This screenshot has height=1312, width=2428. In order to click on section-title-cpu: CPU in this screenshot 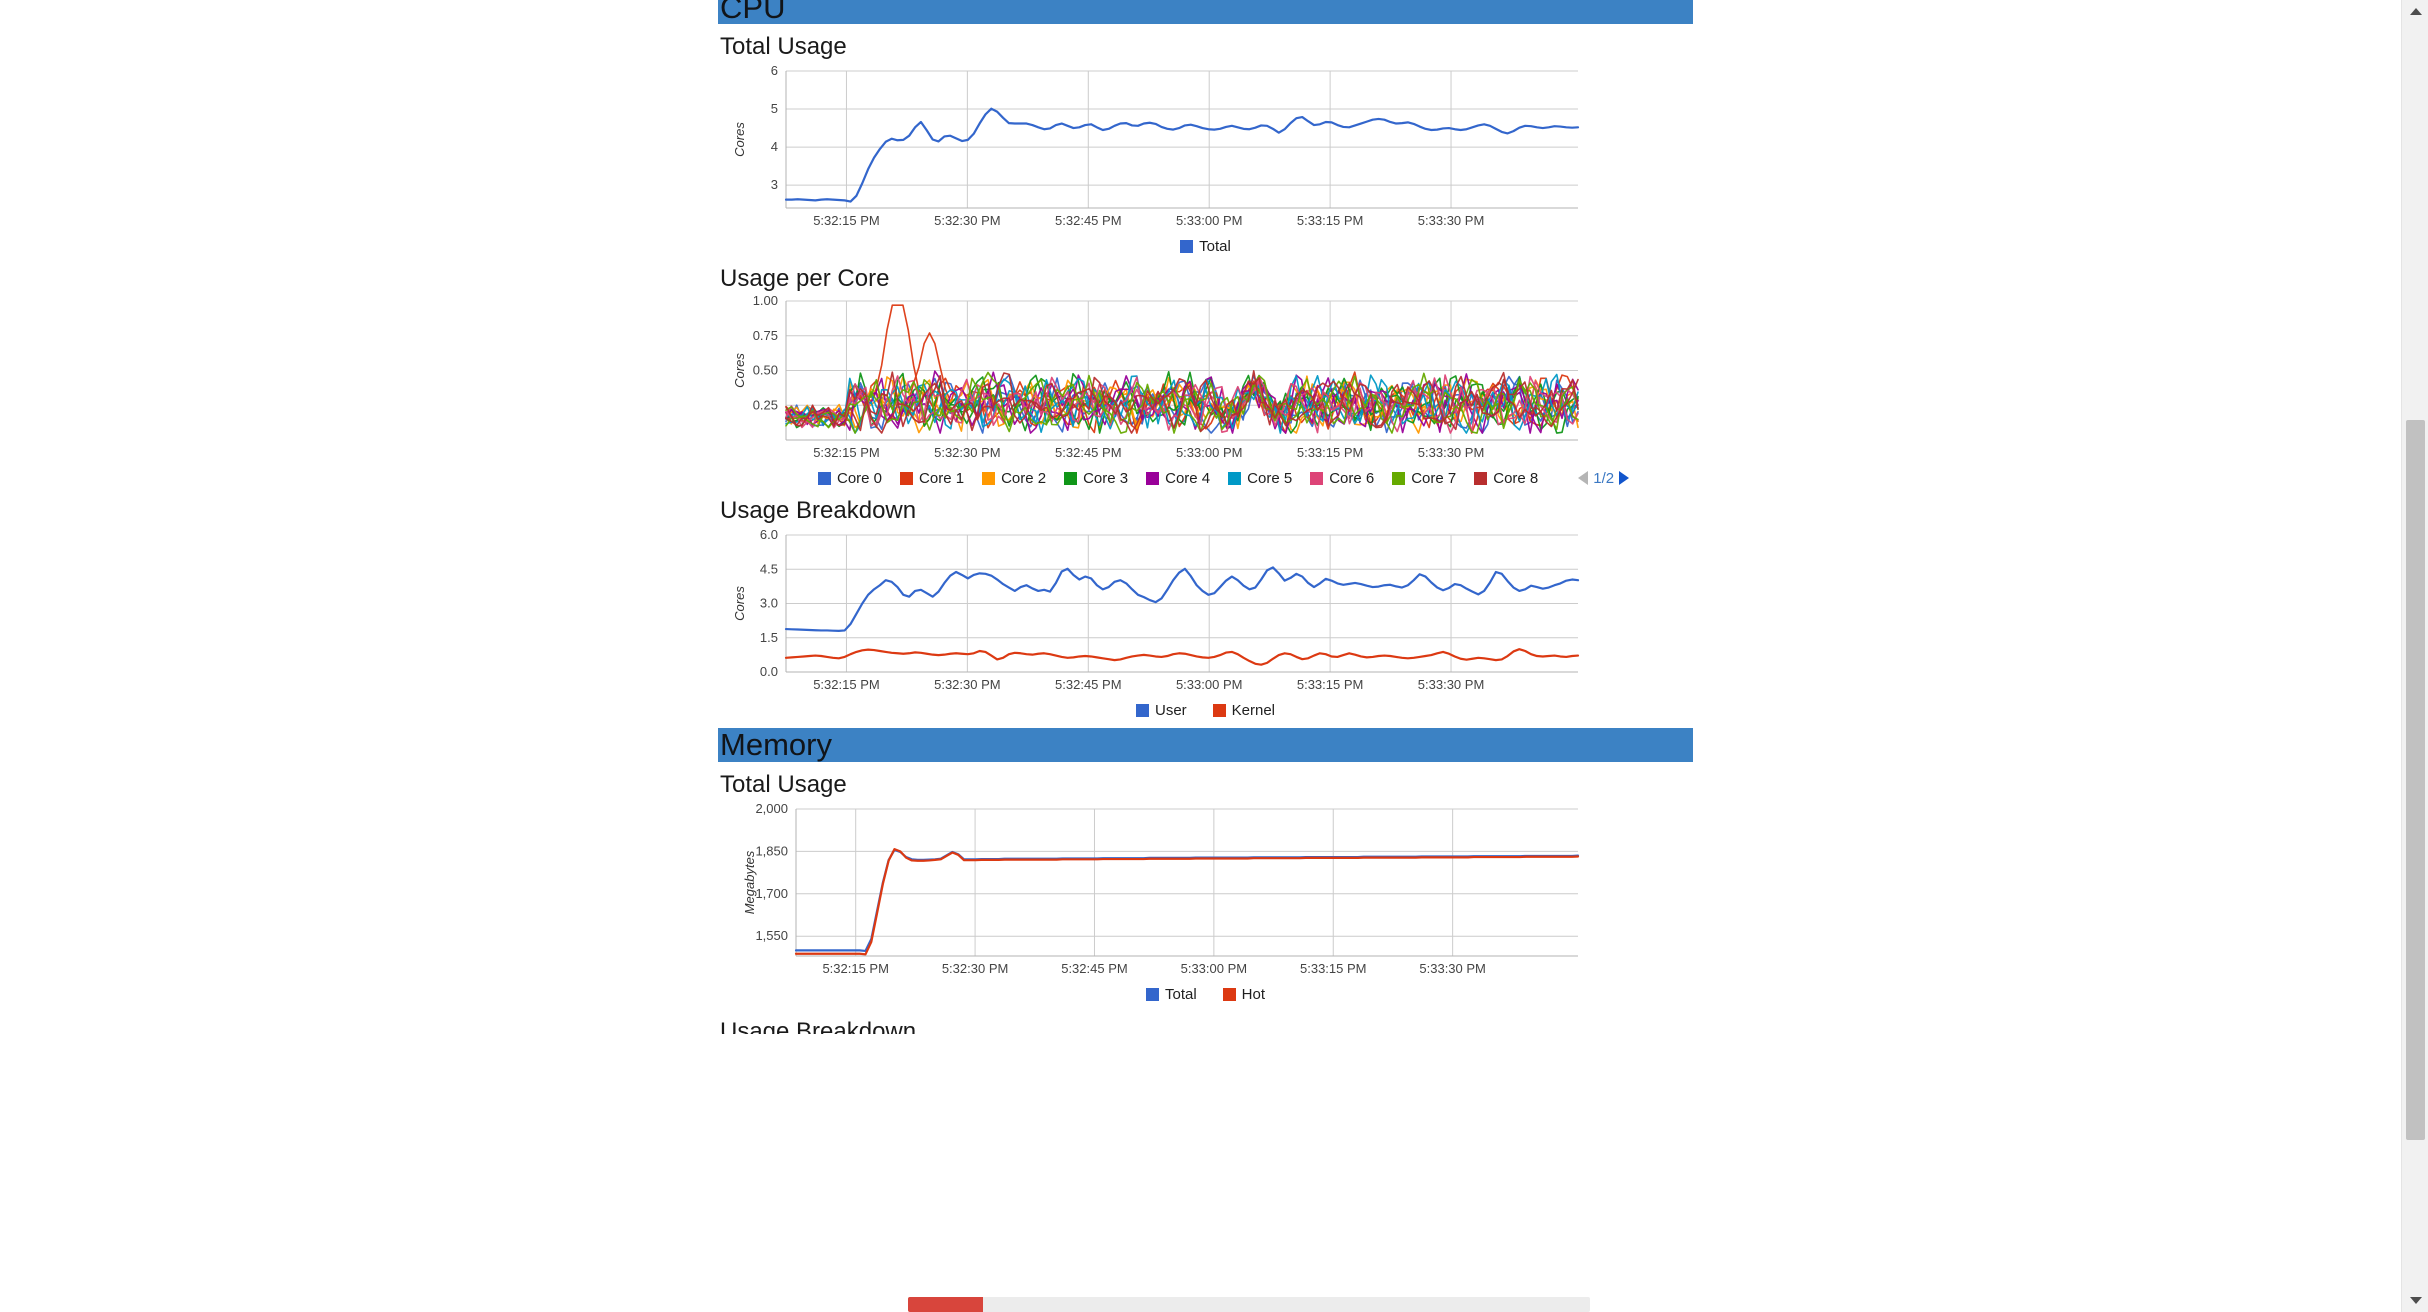, I will do `click(753, 12)`.